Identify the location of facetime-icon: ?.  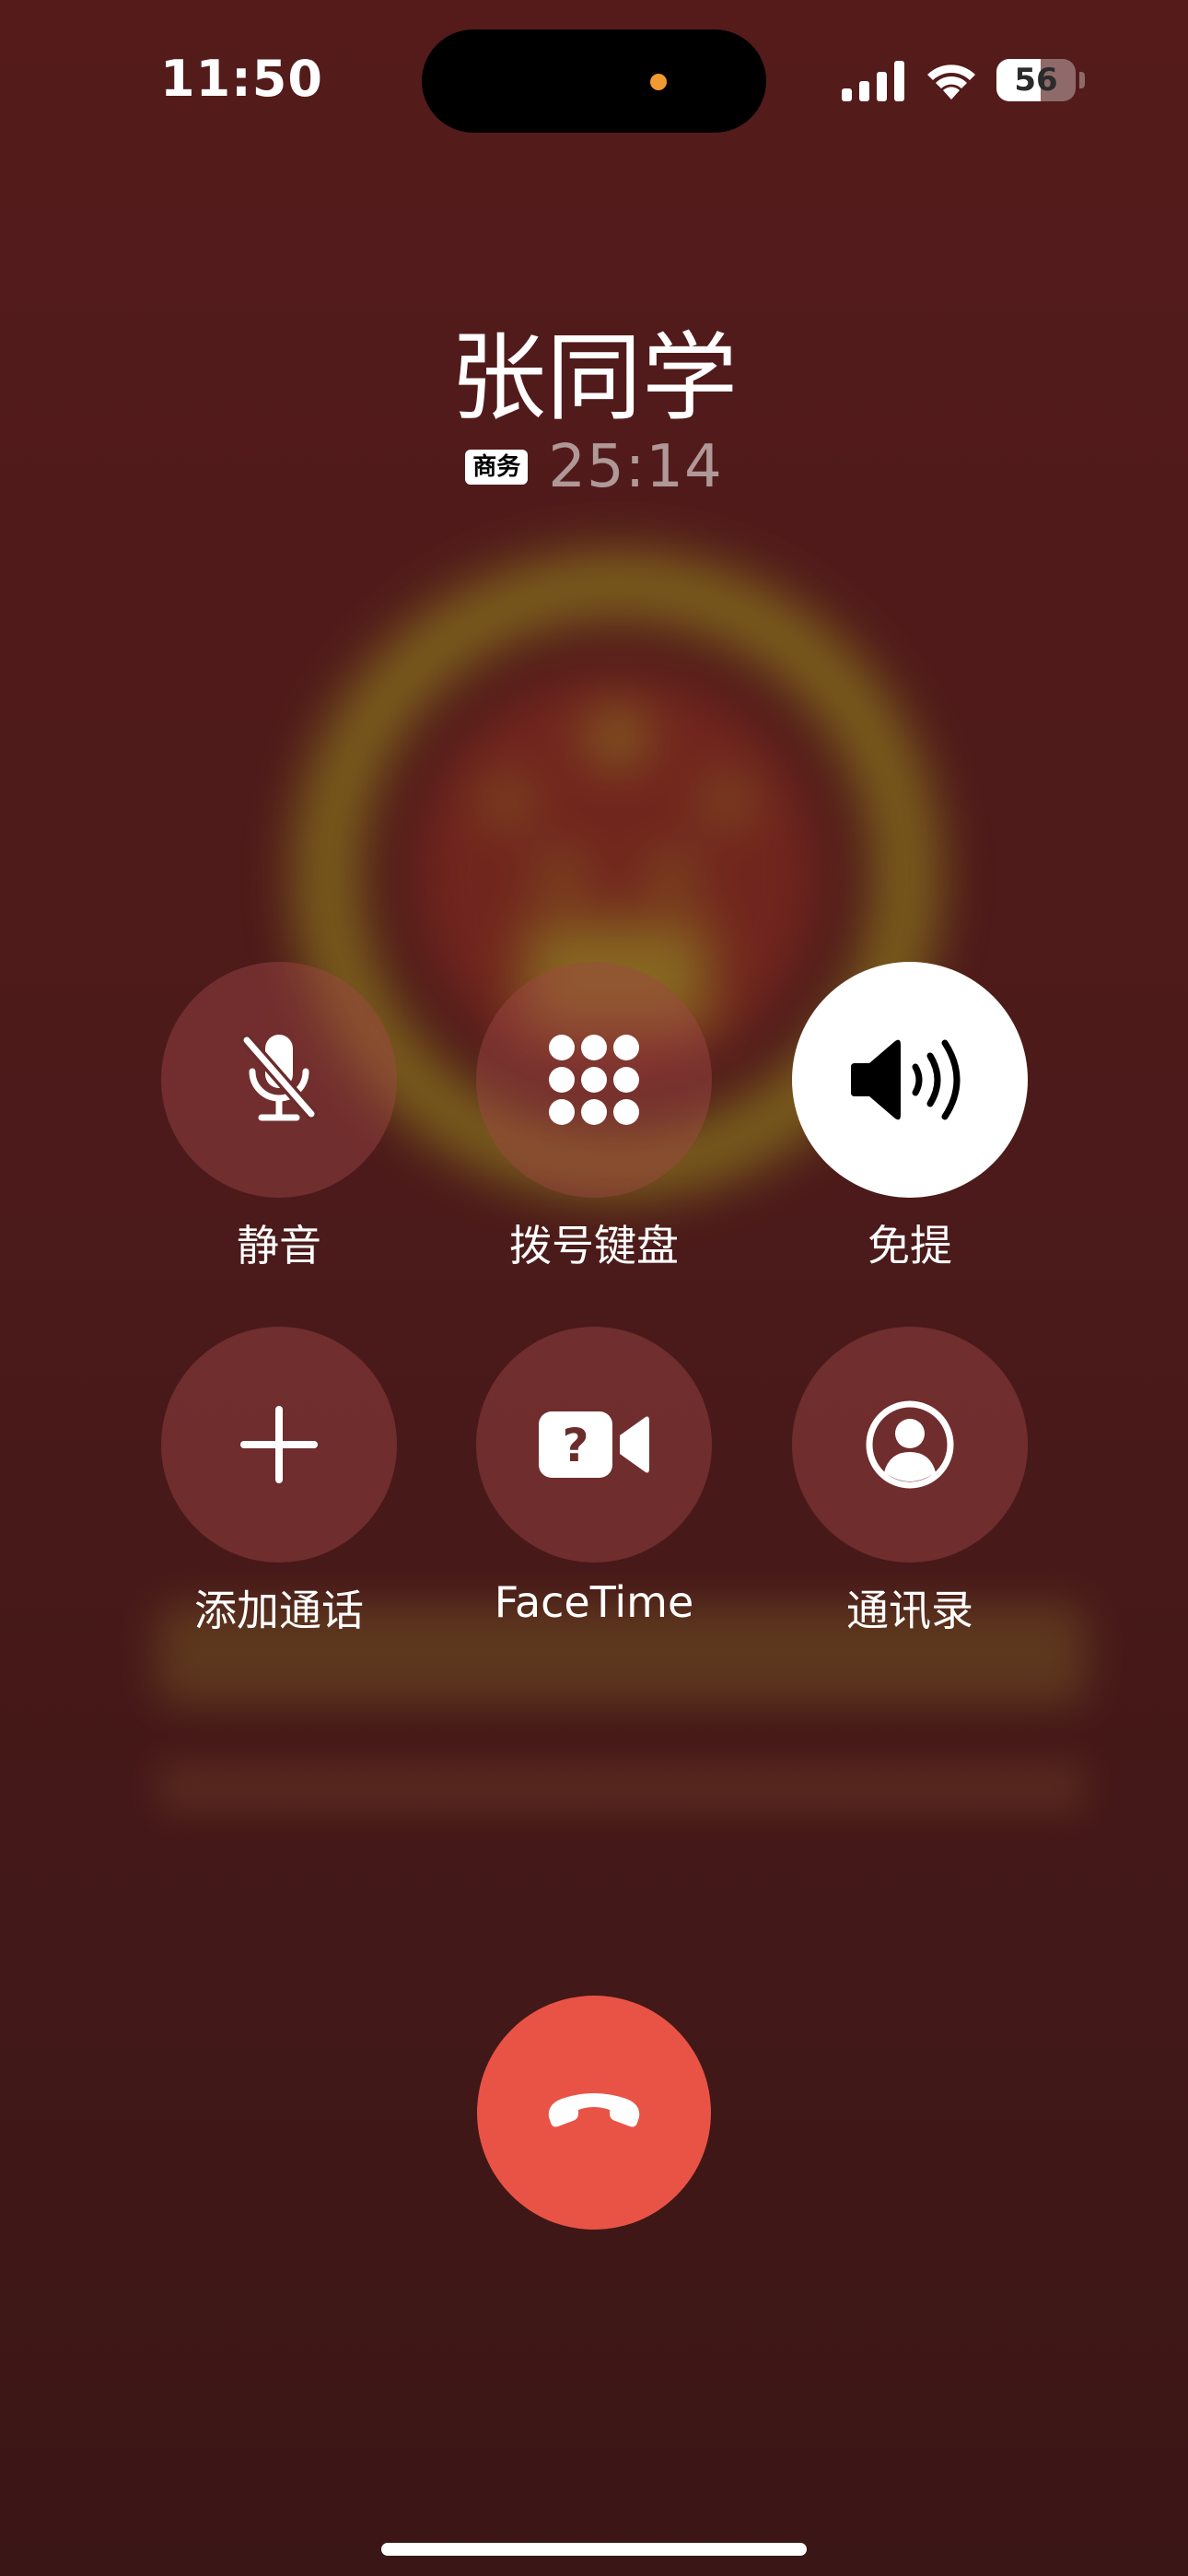
(594, 1444).